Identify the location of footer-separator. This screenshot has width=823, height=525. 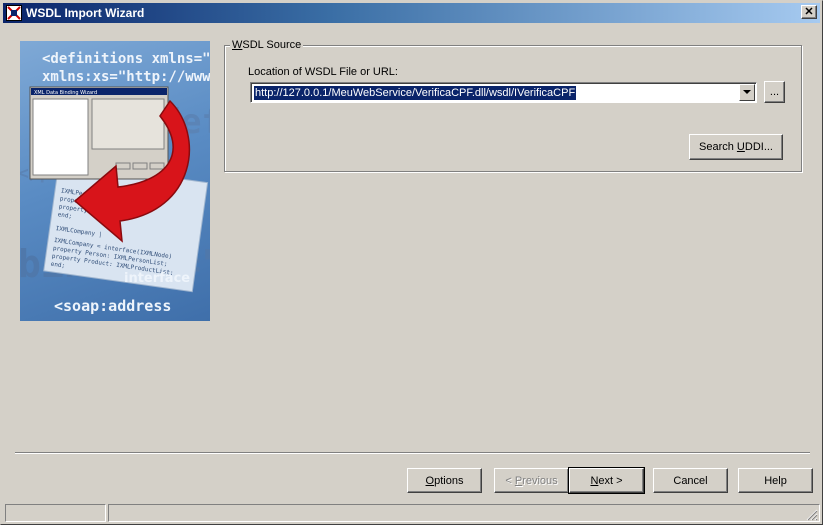
(412, 453).